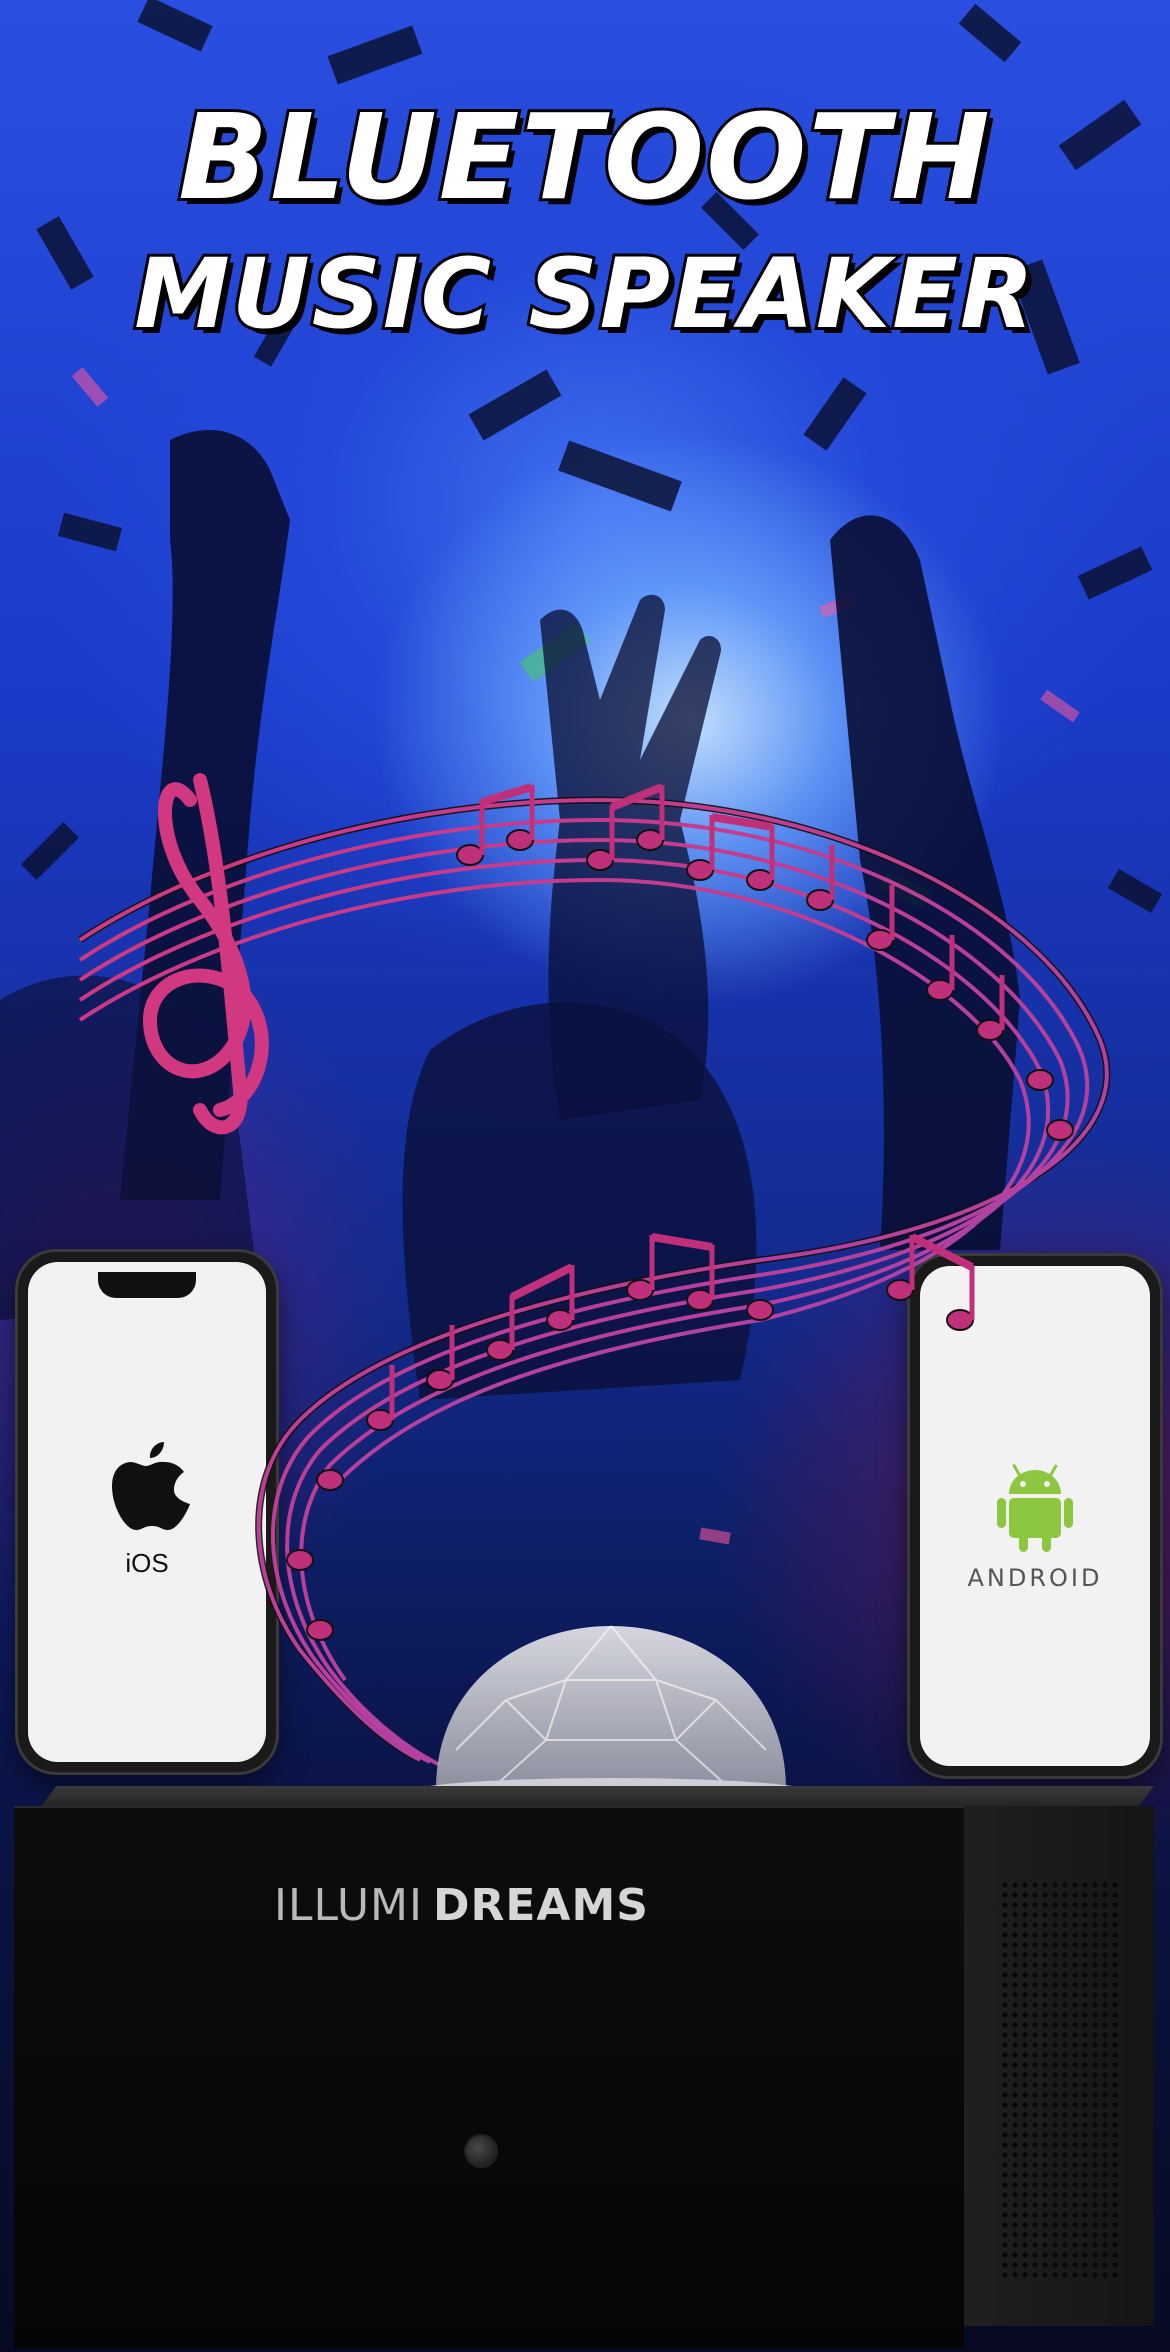  Describe the element at coordinates (540, 1905) in the screenshot. I see `brand-logo-bold: DREAMS` at that location.